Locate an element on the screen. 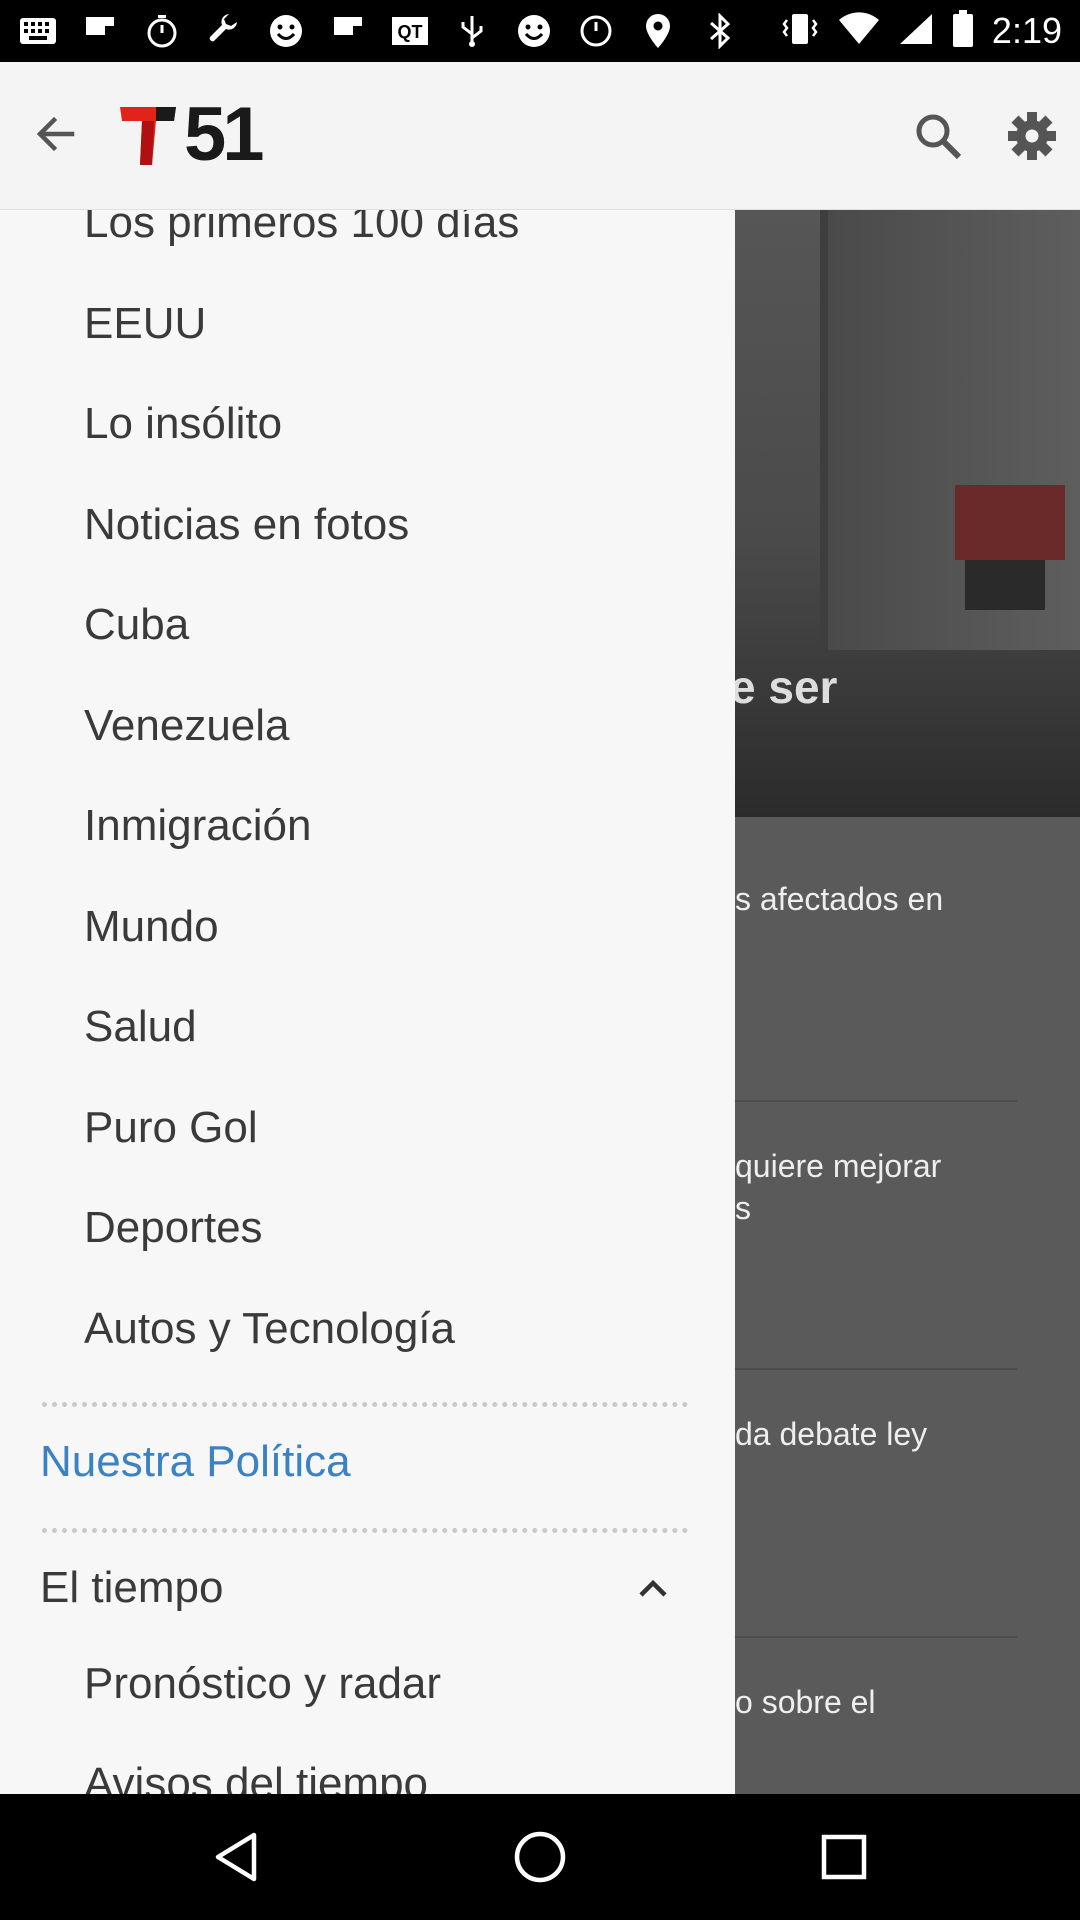 Image resolution: width=1080 pixels, height=1920 pixels. system-navigation-bar is located at coordinates (540, 1857).